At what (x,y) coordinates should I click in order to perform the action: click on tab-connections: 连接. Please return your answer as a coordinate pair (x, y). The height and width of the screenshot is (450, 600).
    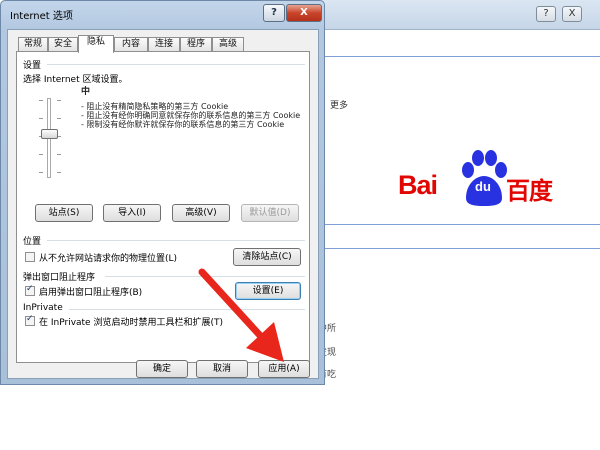
    Looking at the image, I should click on (164, 44).